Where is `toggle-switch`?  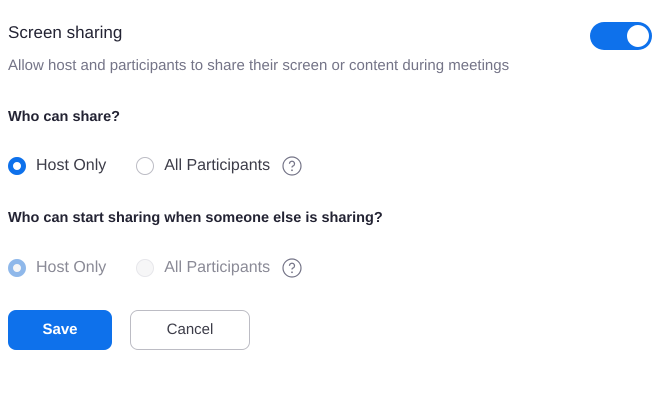 toggle-switch is located at coordinates (621, 36).